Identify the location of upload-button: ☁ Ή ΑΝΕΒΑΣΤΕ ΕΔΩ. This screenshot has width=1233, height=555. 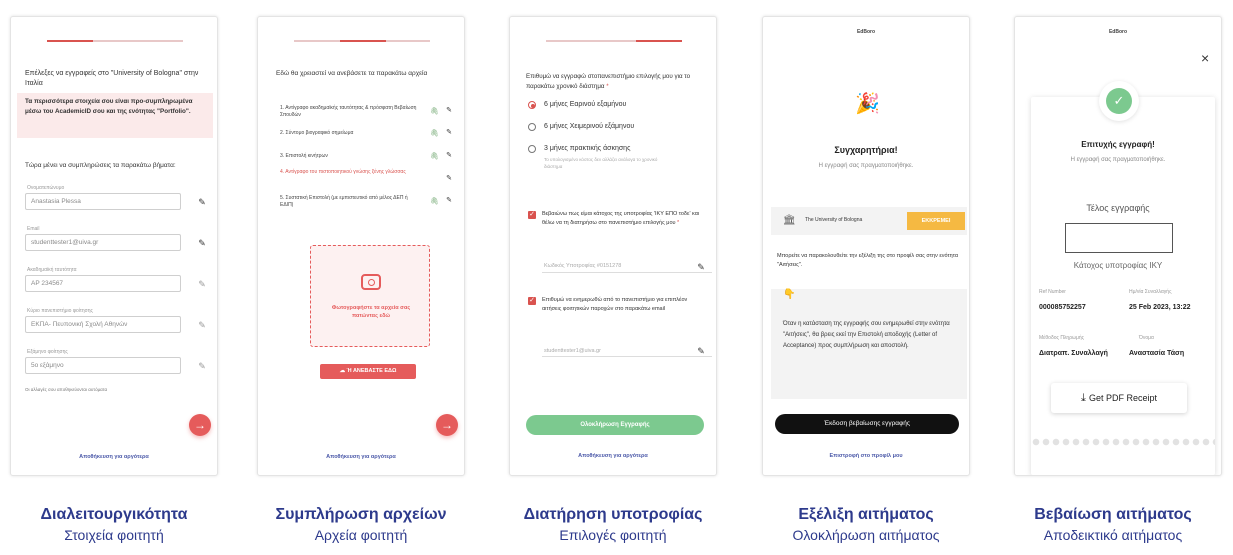
(368, 371).